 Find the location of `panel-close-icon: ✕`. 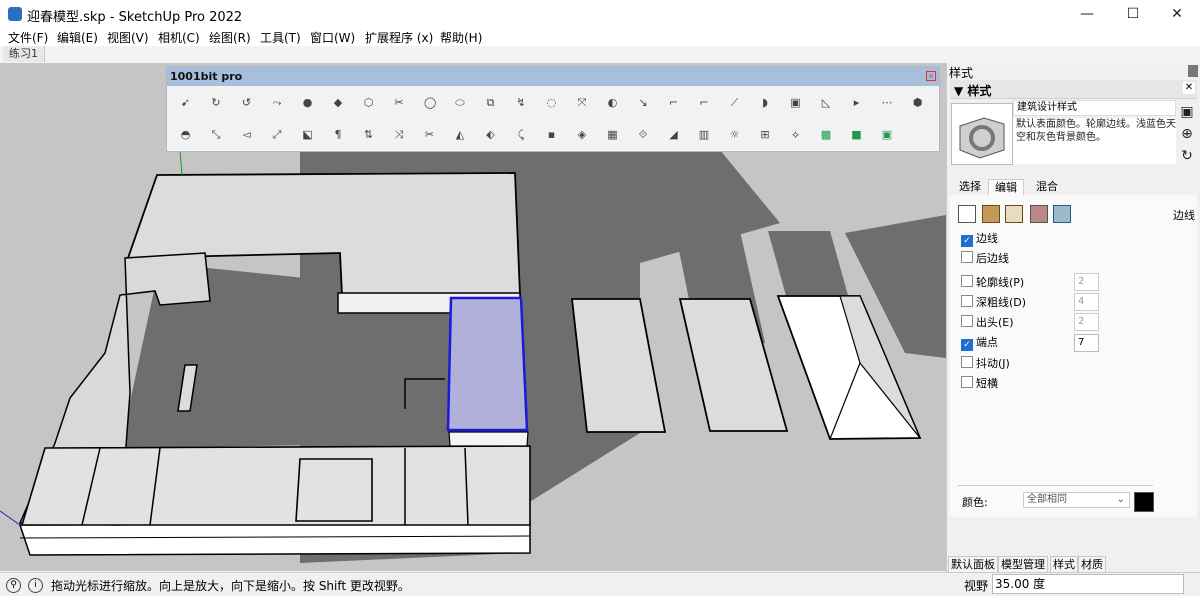

panel-close-icon: ✕ is located at coordinates (1189, 88).